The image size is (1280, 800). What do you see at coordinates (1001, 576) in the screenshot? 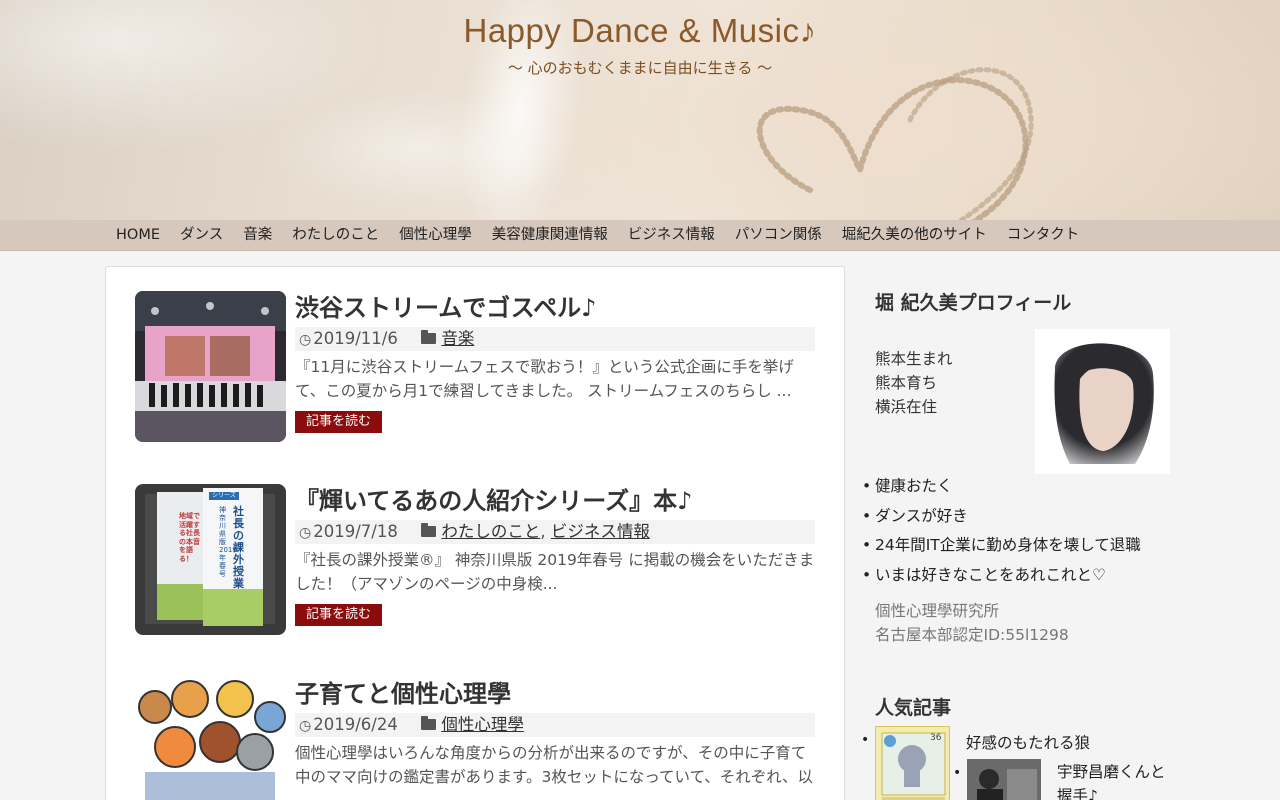
I see `profile-bullet: いまは好きなことをあれこれと♡` at bounding box center [1001, 576].